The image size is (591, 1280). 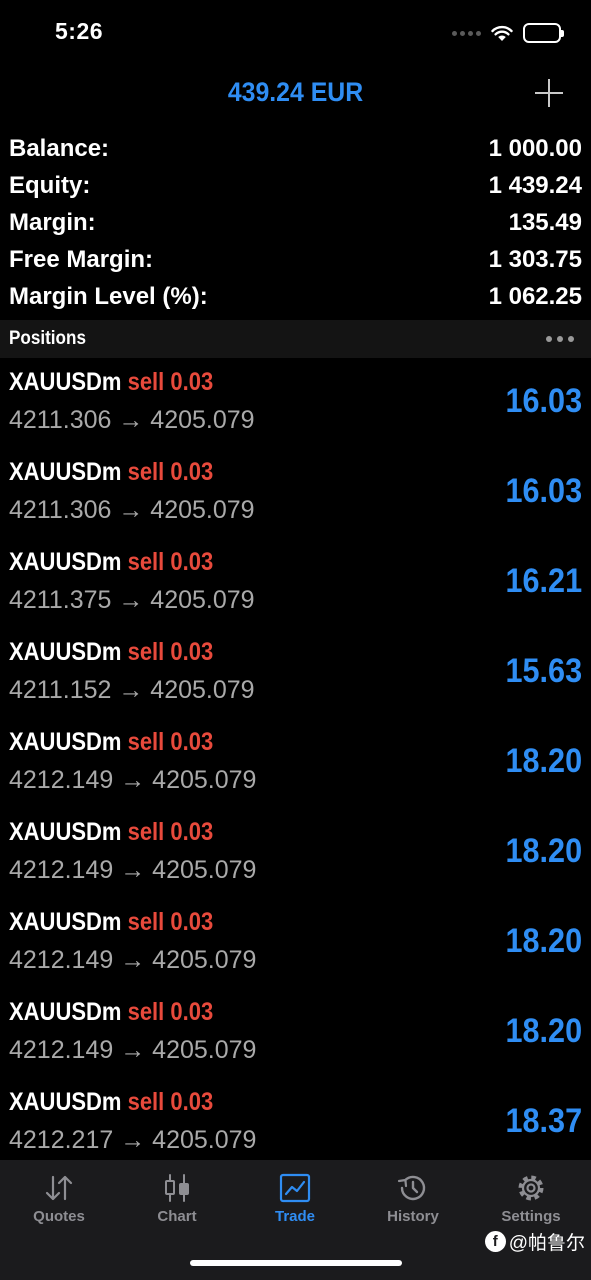 I want to click on tab-label: Settings, so click(x=531, y=1216).